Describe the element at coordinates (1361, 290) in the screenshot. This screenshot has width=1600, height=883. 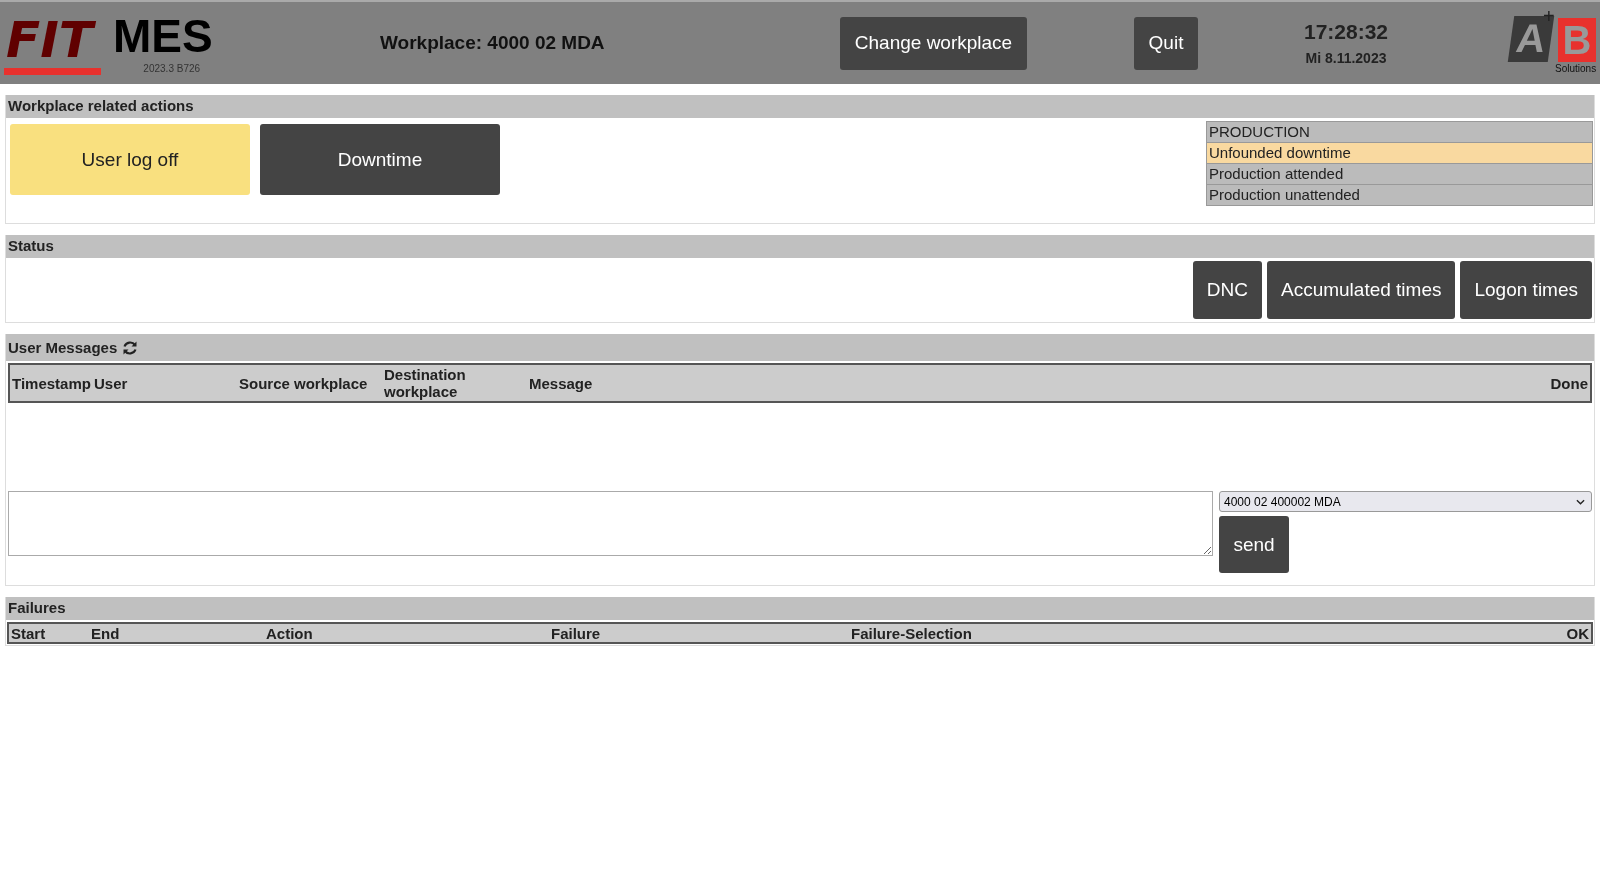
I see `status-button: Accumulated times` at that location.